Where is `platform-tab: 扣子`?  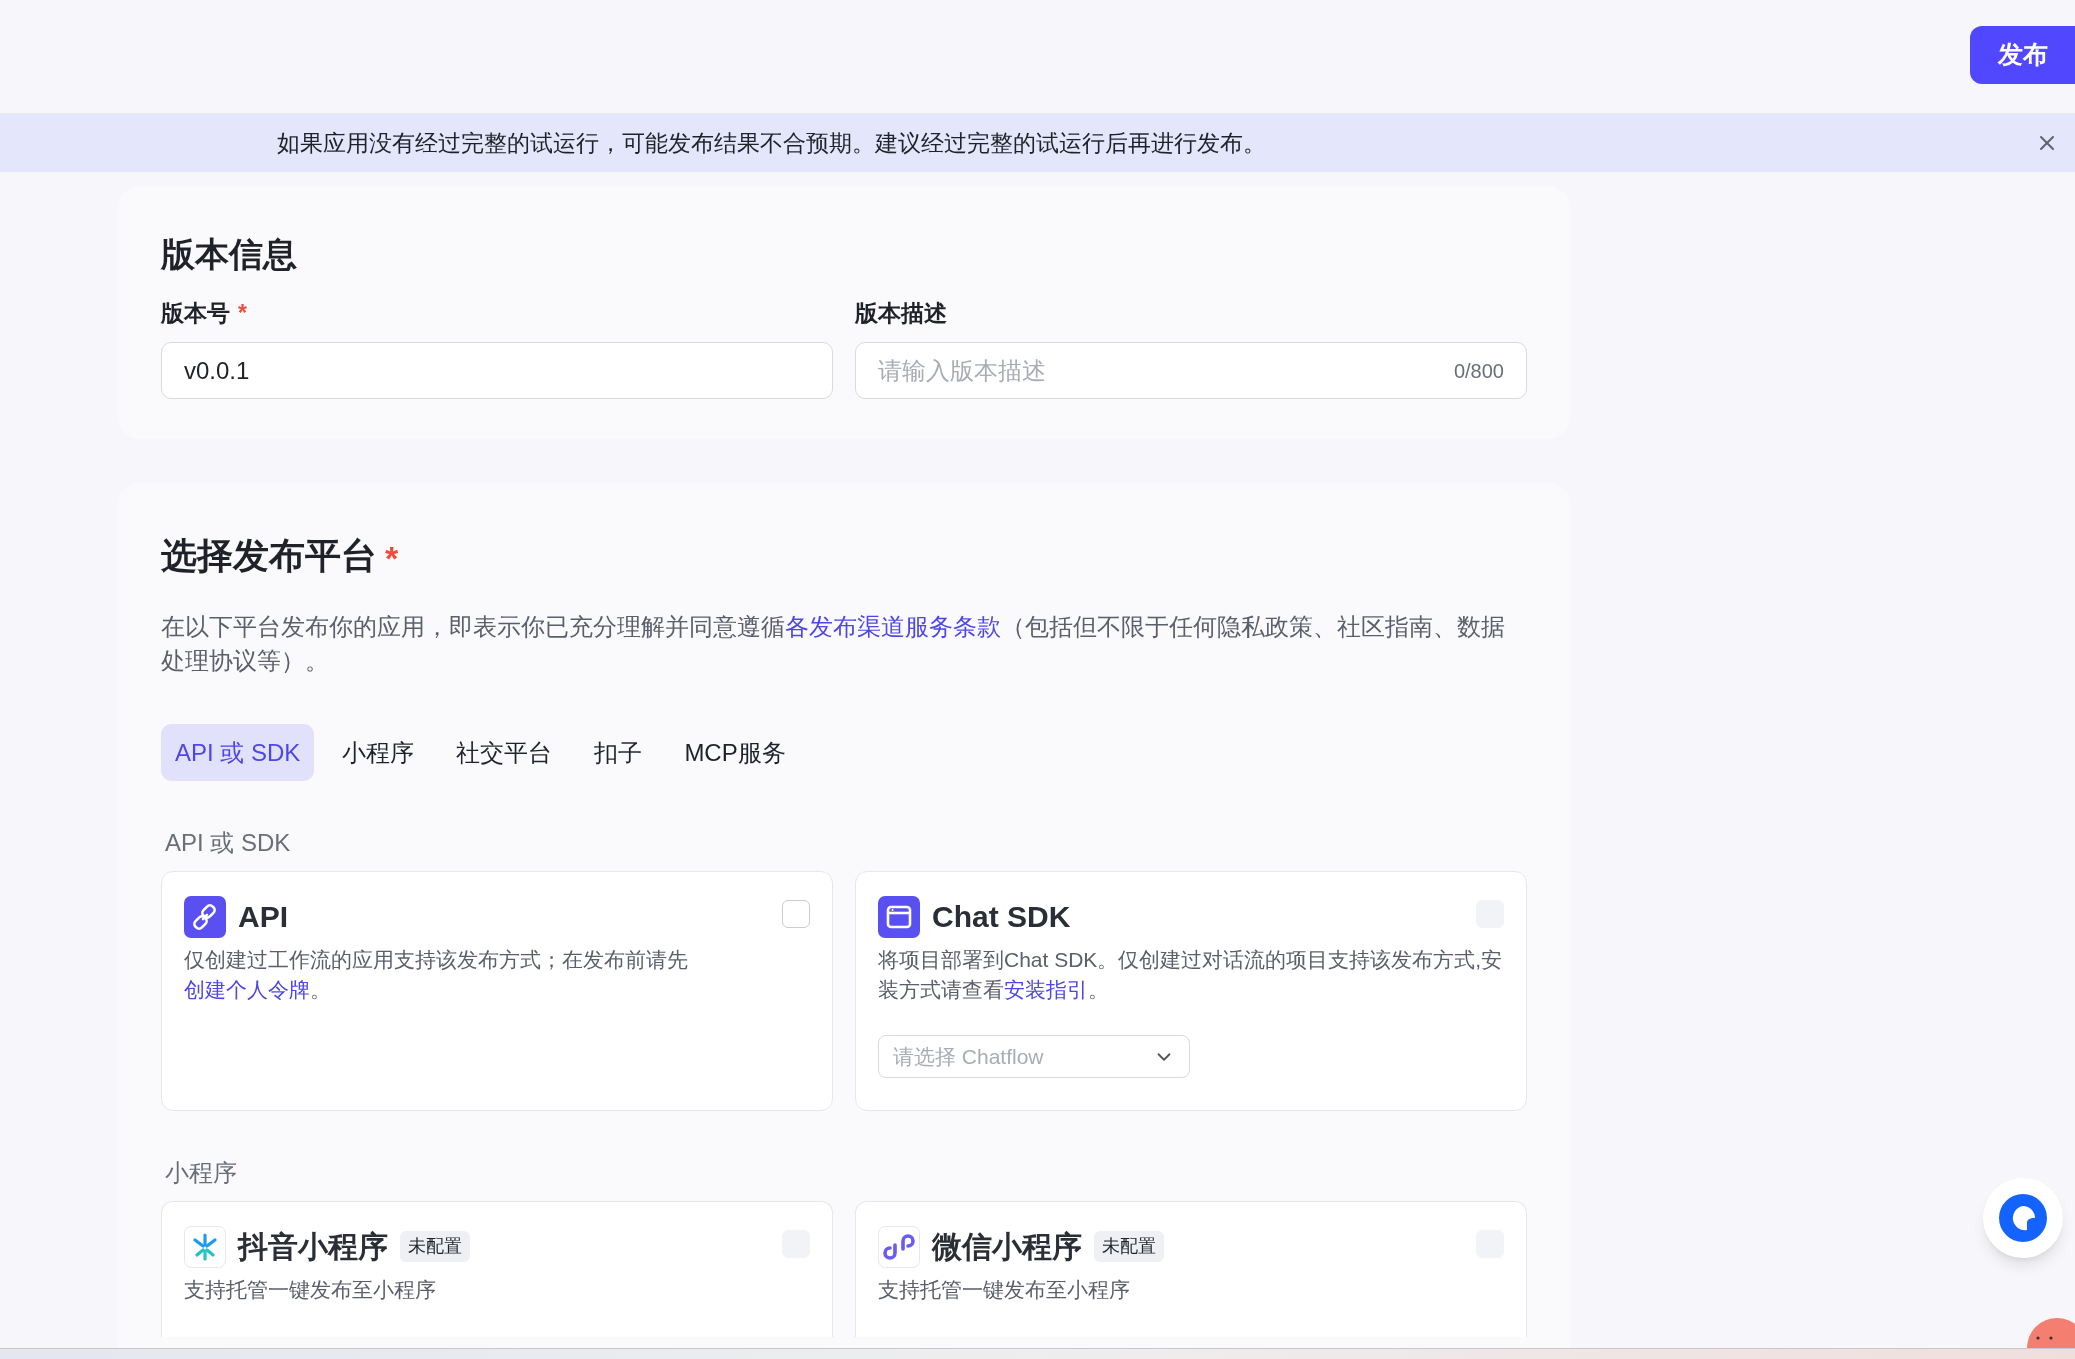 platform-tab: 扣子 is located at coordinates (618, 752).